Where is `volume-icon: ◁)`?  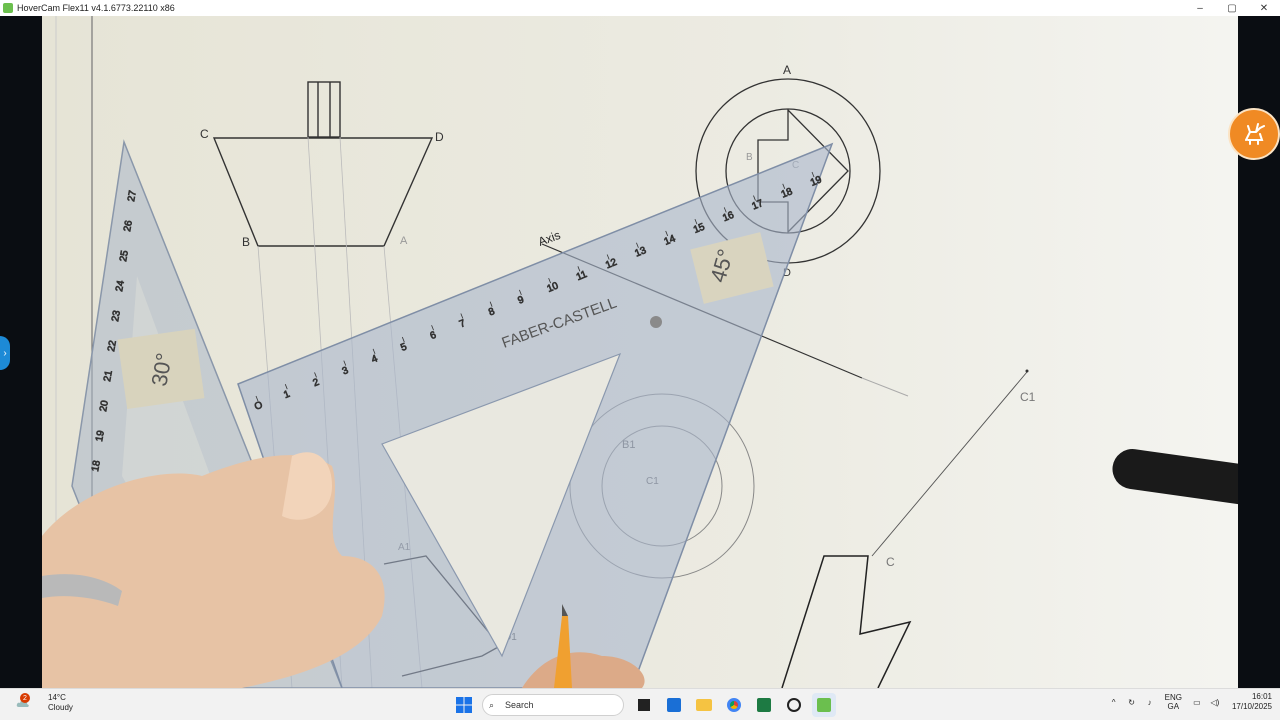
volume-icon: ◁) is located at coordinates (1215, 702).